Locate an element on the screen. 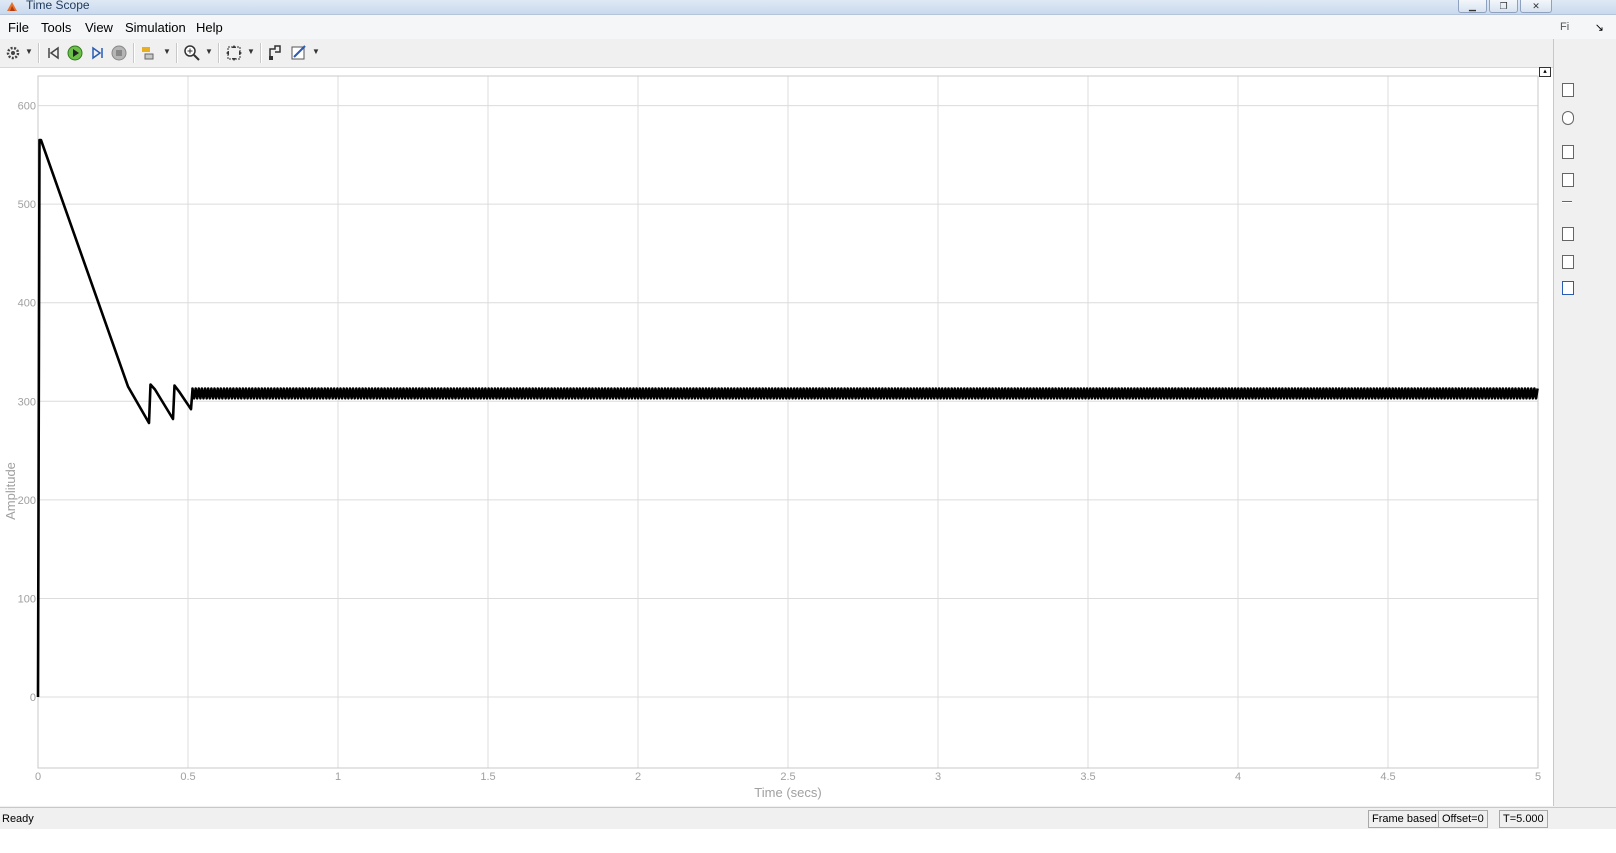 The height and width of the screenshot is (853, 1616). status-bar: Ready Frame based Offset=0 T=5.000 is located at coordinates (808, 818).